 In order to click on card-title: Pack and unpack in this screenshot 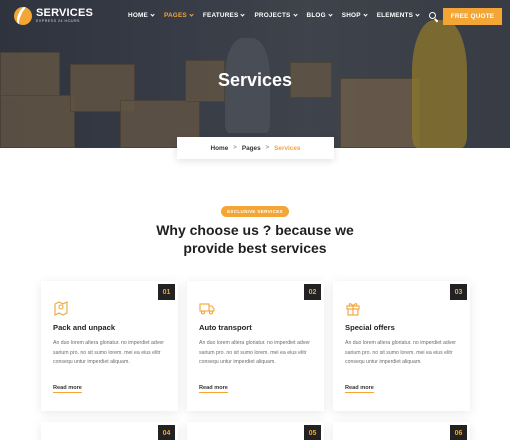, I will do `click(84, 327)`.